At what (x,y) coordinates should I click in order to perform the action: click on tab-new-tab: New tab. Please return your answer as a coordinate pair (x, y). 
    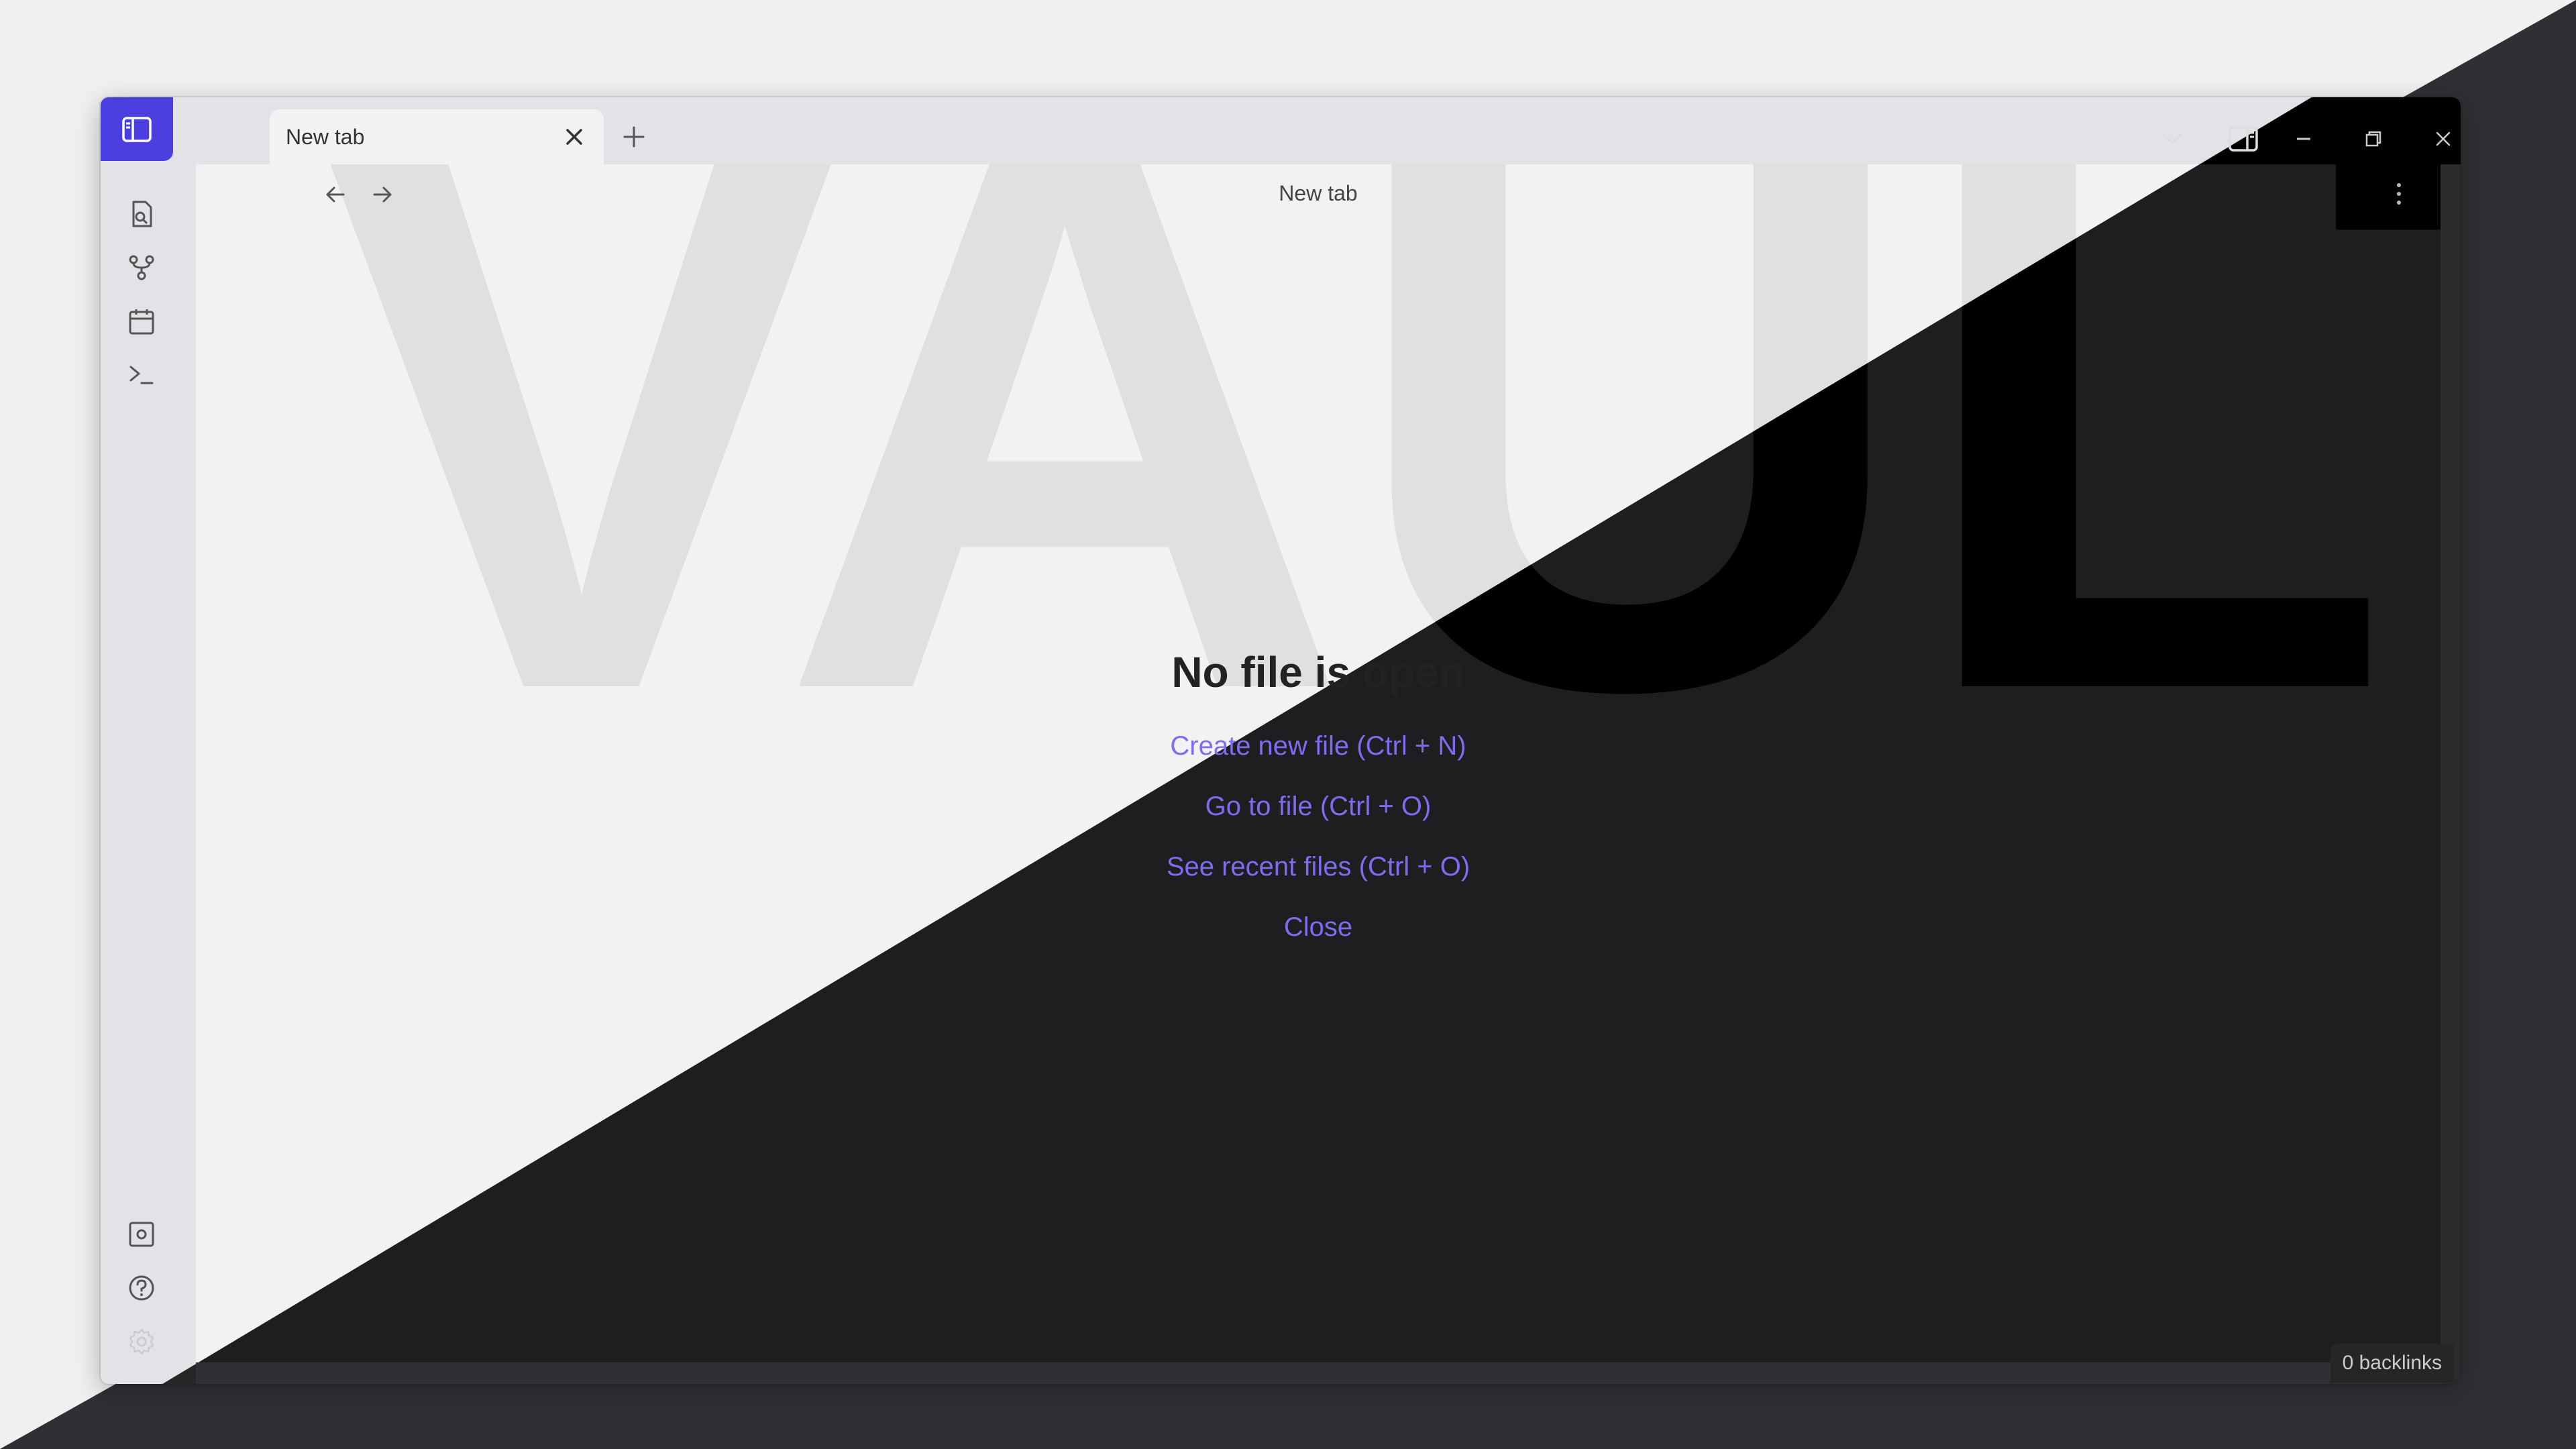
    Looking at the image, I should click on (437, 136).